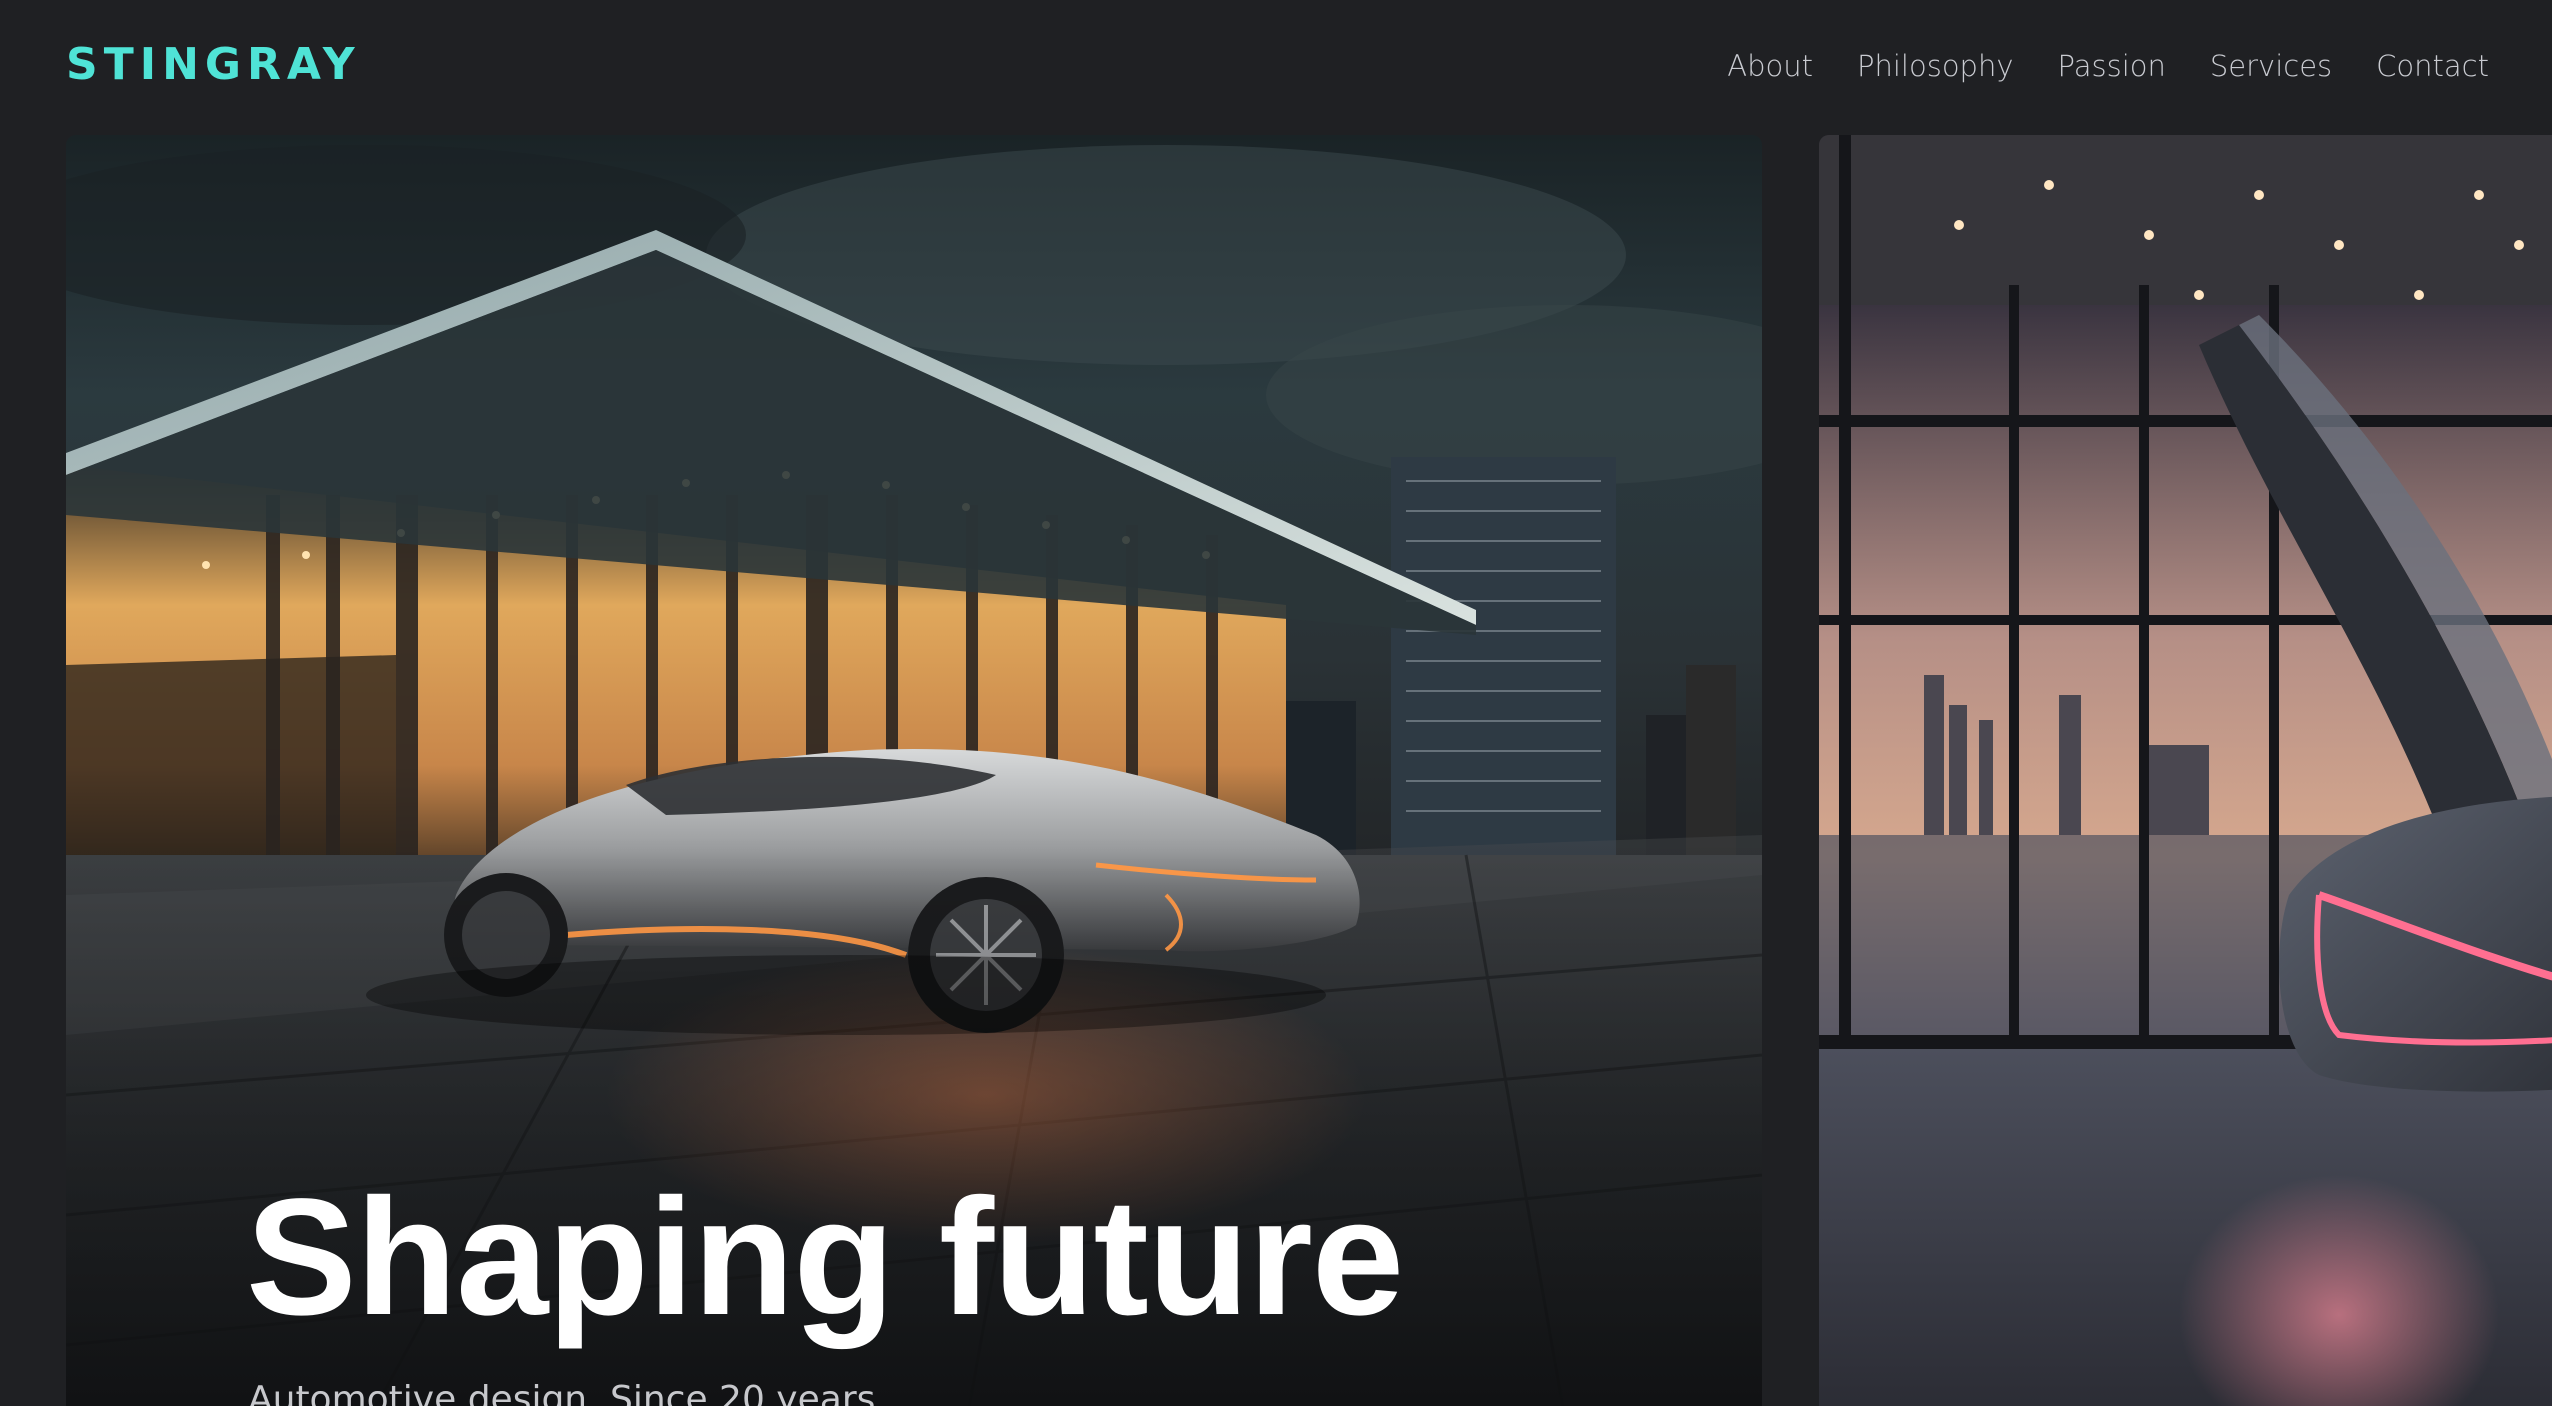 Image resolution: width=2552 pixels, height=1406 pixels. Describe the element at coordinates (1770, 66) in the screenshot. I see `nav-about: About` at that location.